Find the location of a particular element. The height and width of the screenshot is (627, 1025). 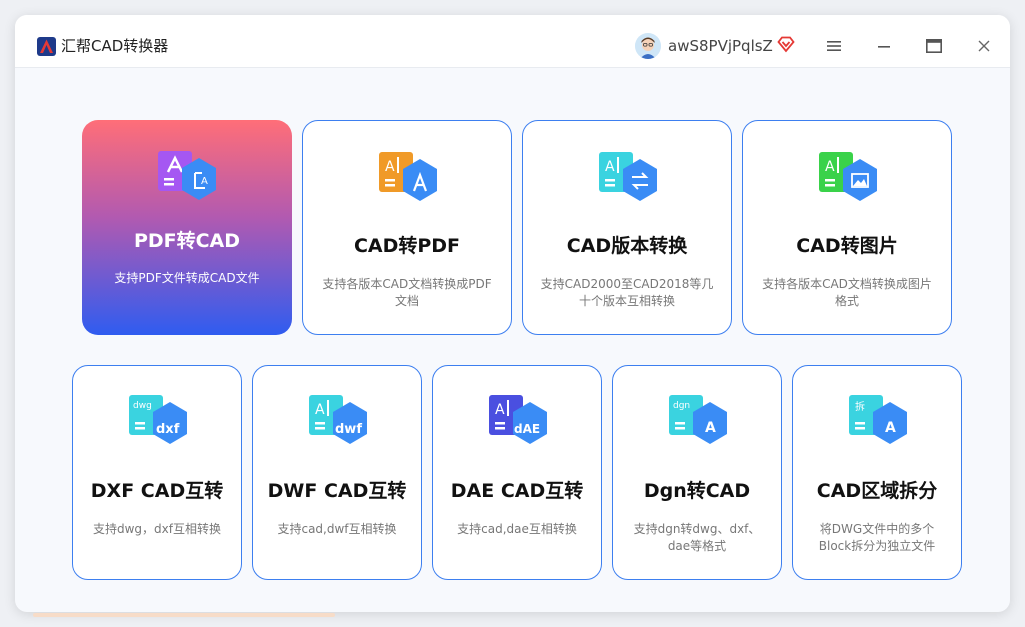

dgn-icon: dgn A is located at coordinates (698, 419).